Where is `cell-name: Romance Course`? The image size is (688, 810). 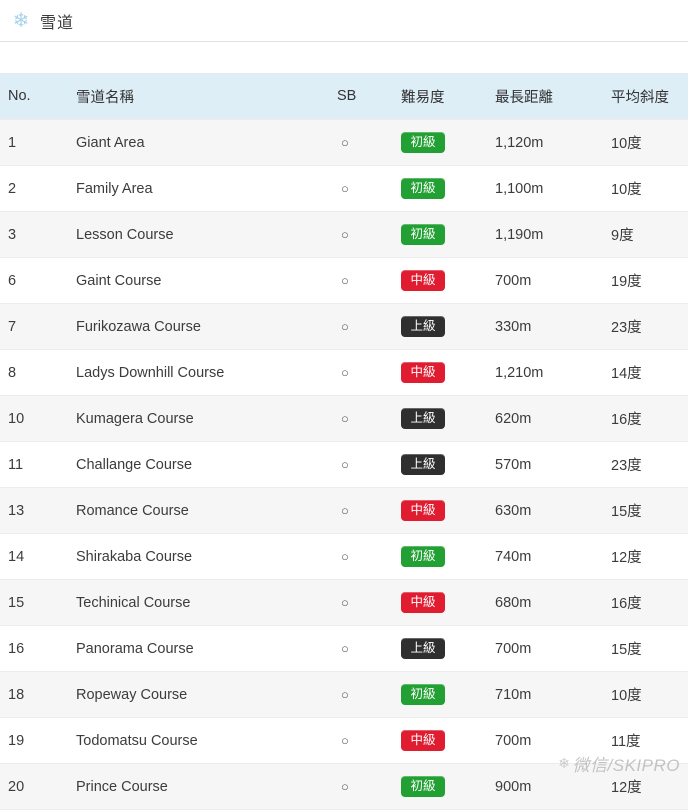
cell-name: Romance Course is located at coordinates (199, 510).